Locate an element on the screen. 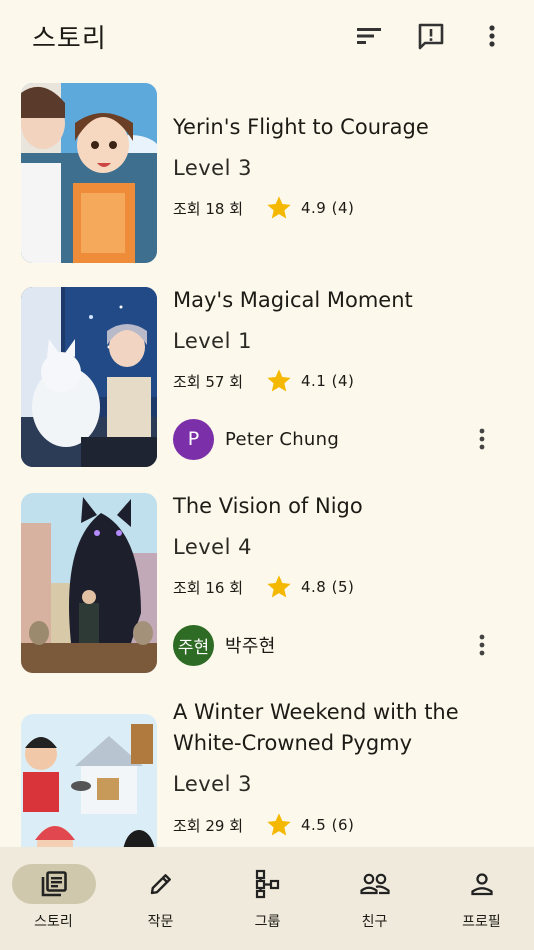  pencil-icon is located at coordinates (161, 884).